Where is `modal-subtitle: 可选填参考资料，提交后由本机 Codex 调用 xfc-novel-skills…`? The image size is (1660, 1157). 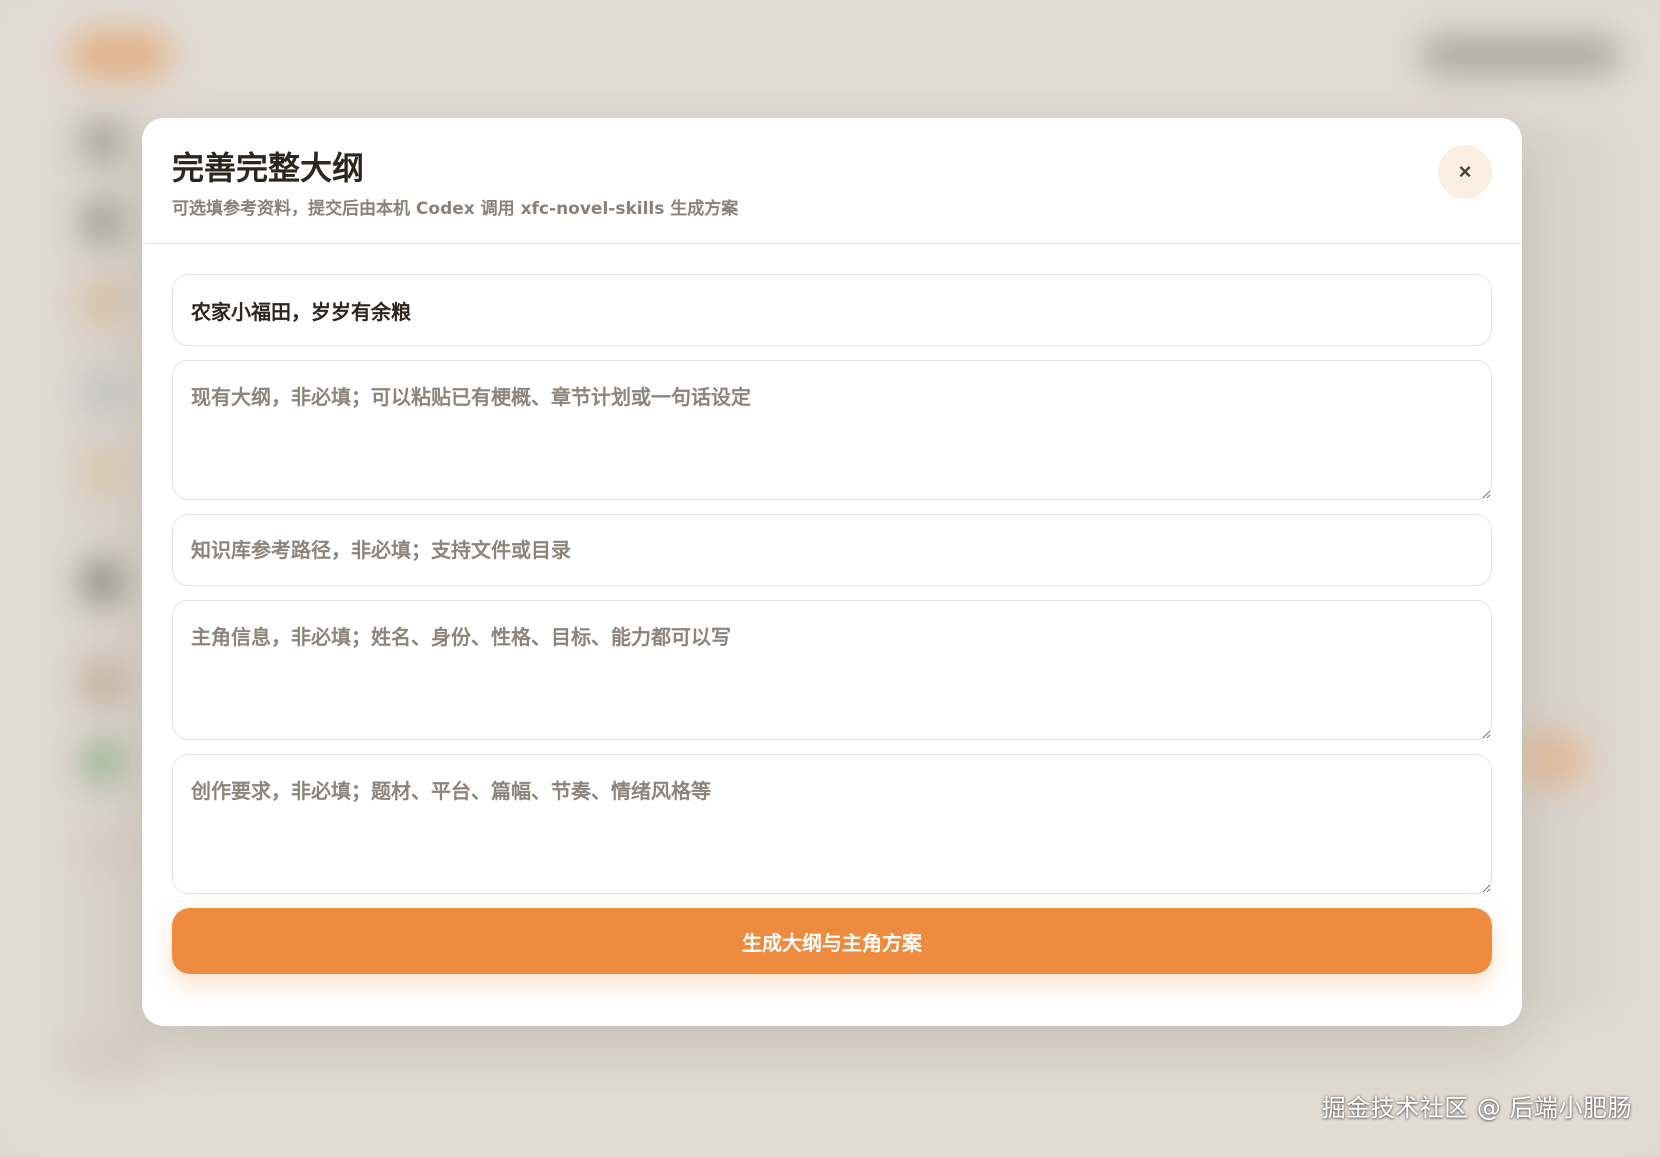
modal-subtitle: 可选填参考资料，提交后由本机 Codex 调用 xfc-novel-skills… is located at coordinates (455, 209).